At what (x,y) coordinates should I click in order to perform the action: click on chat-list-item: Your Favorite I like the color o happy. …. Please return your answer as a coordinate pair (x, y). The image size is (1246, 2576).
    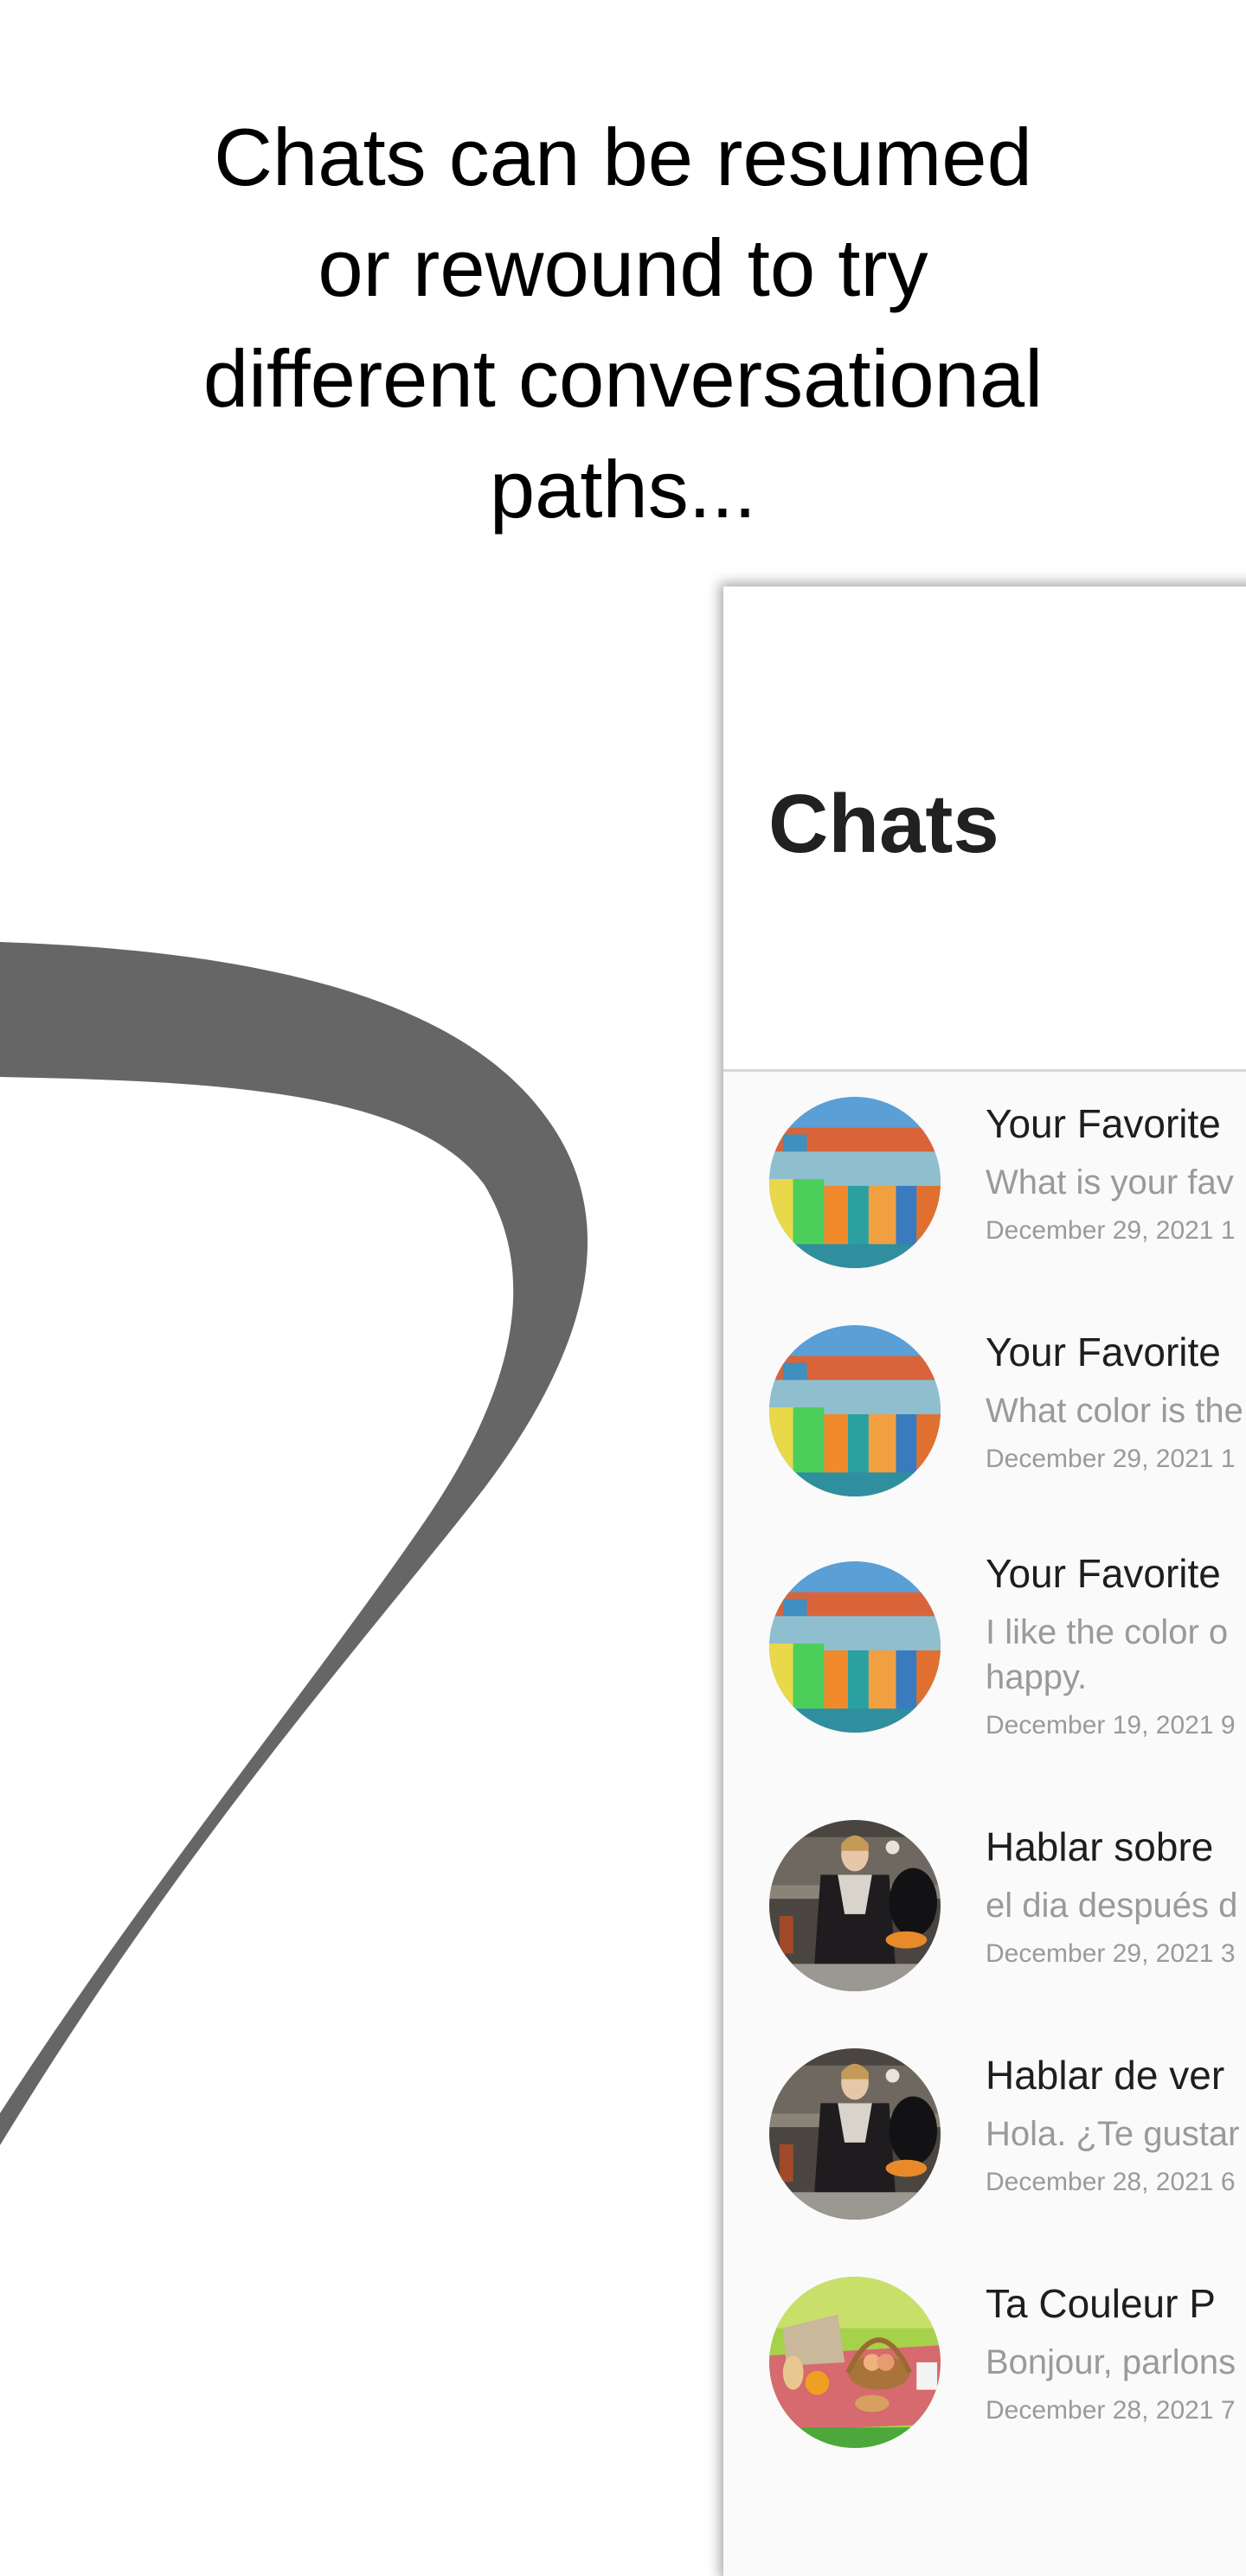
    Looking at the image, I should click on (985, 1659).